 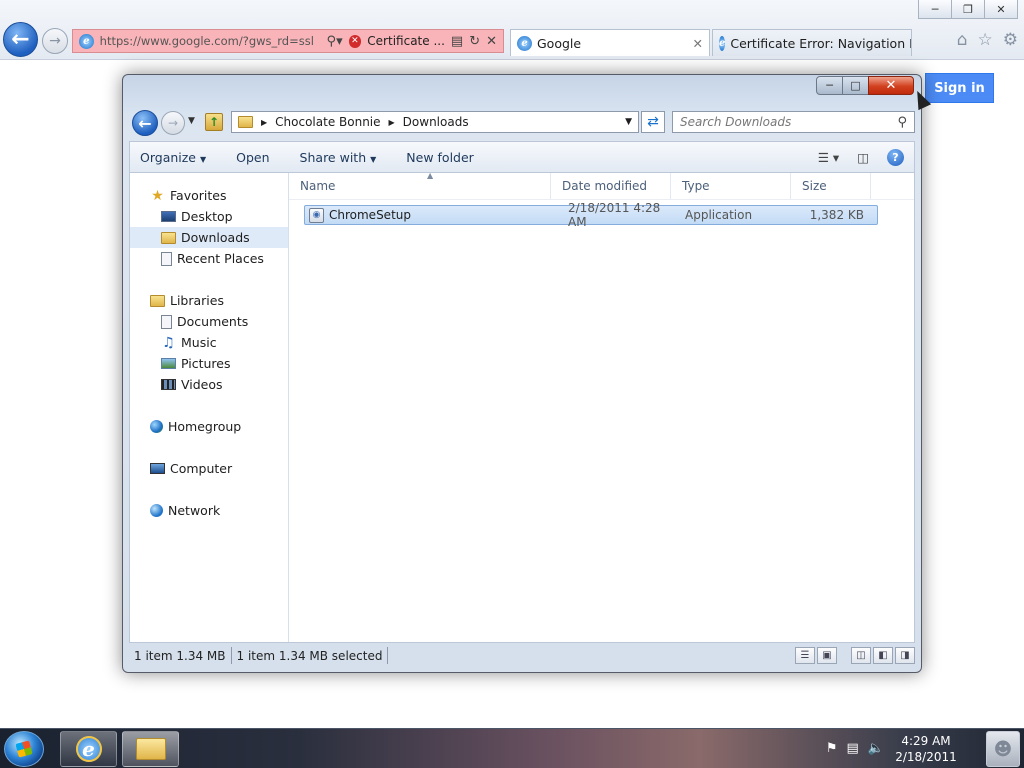 What do you see at coordinates (962, 40) in the screenshot?
I see `home-icon: ⌂` at bounding box center [962, 40].